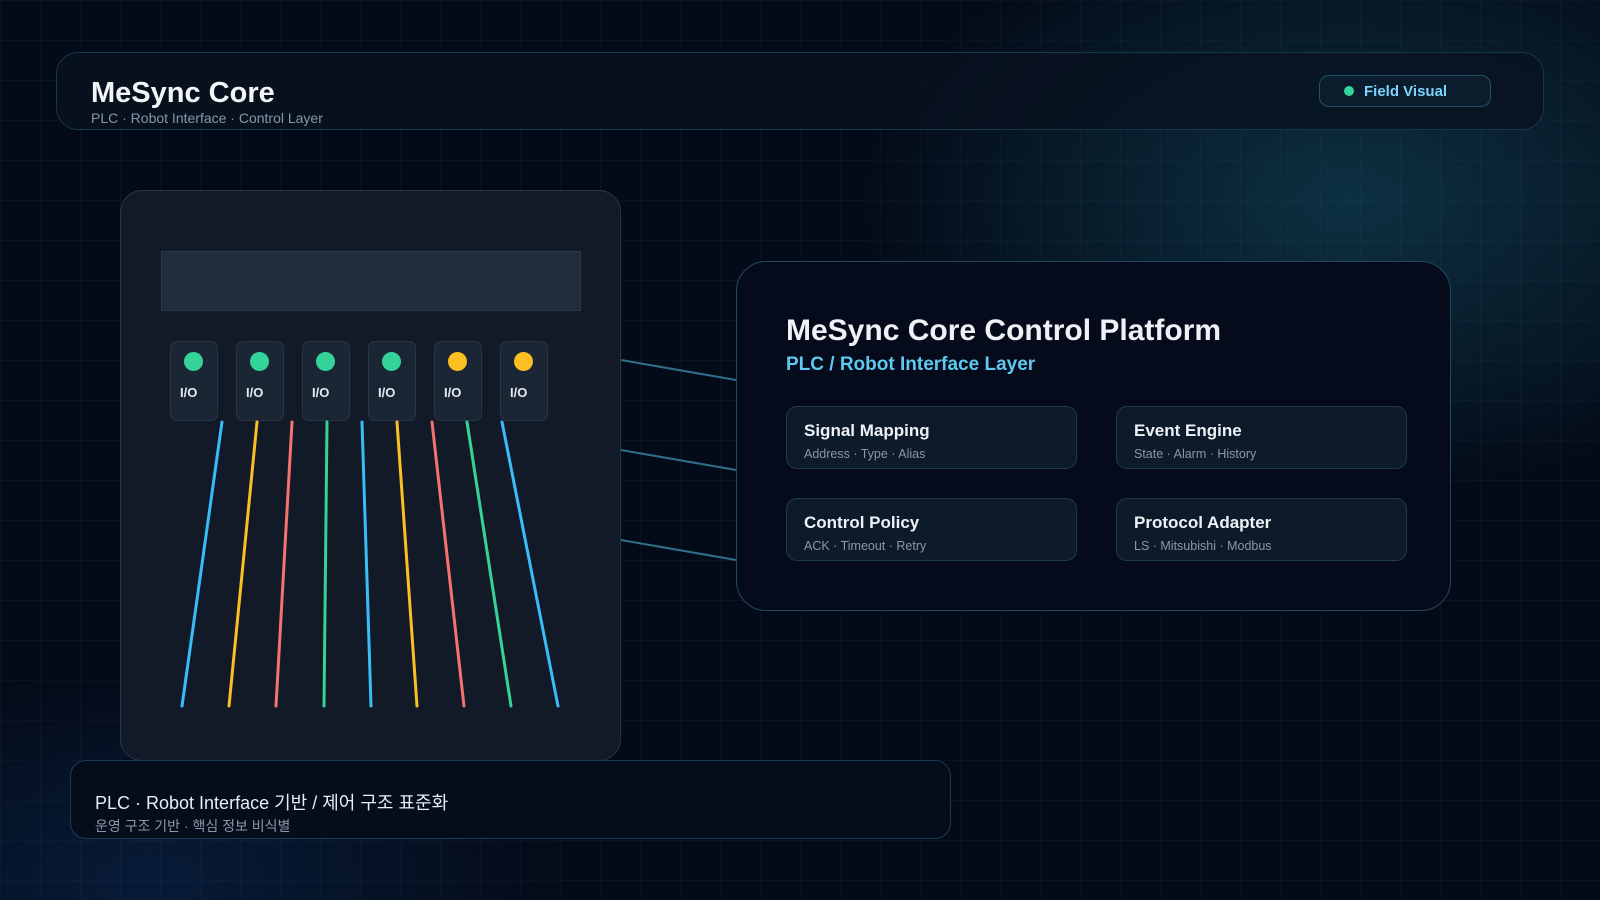 Image resolution: width=1600 pixels, height=900 pixels. What do you see at coordinates (1188, 430) in the screenshot?
I see `card-title: Event Engine` at bounding box center [1188, 430].